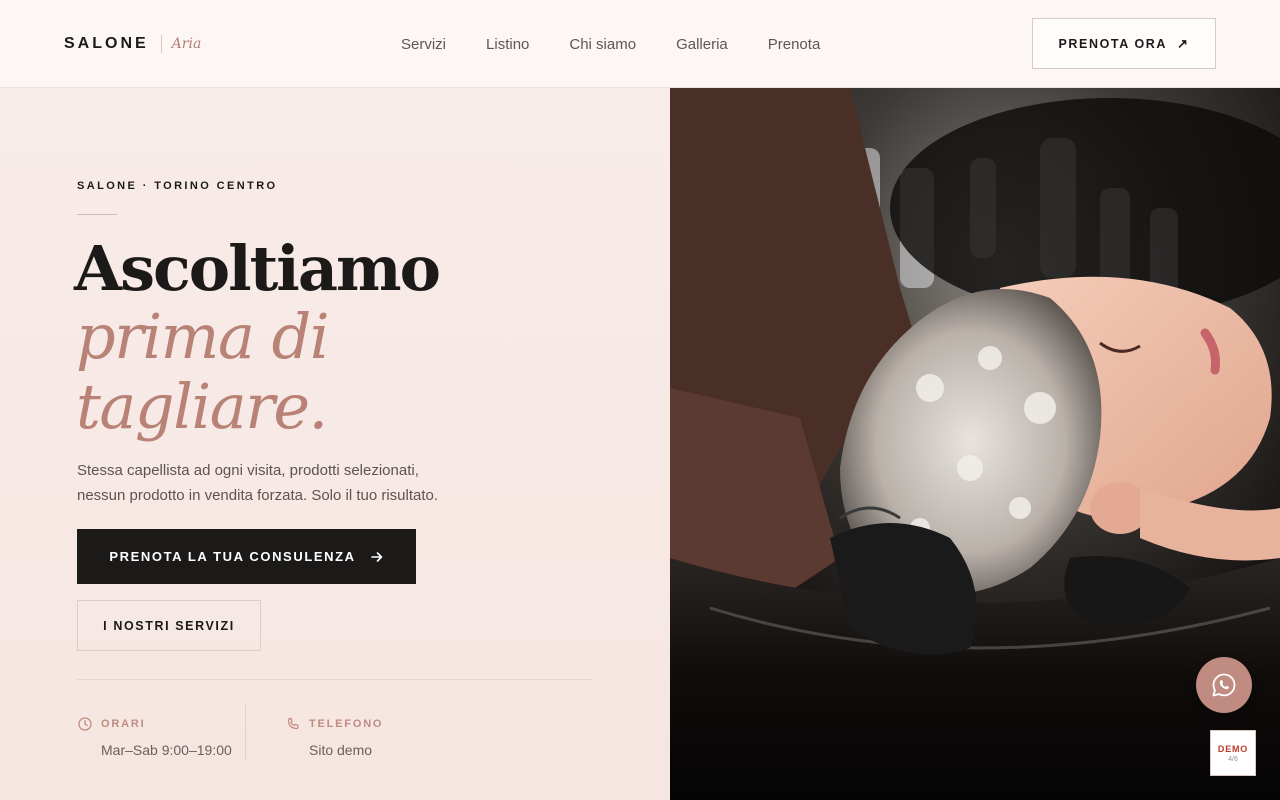 The image size is (1280, 800). I want to click on our-services-button: I NOSTRI SERVIZI, so click(169, 625).